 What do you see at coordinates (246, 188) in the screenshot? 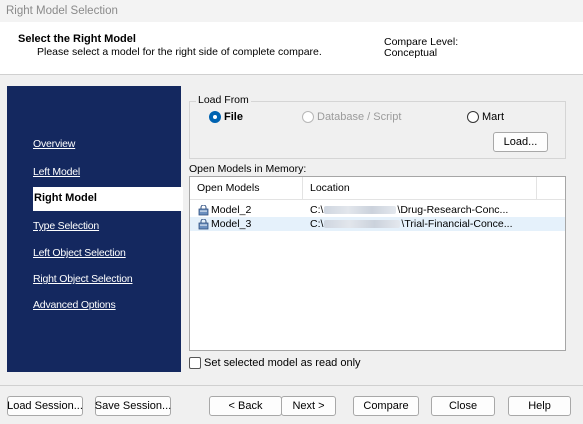
I see `column-header-open-models: Open Models` at bounding box center [246, 188].